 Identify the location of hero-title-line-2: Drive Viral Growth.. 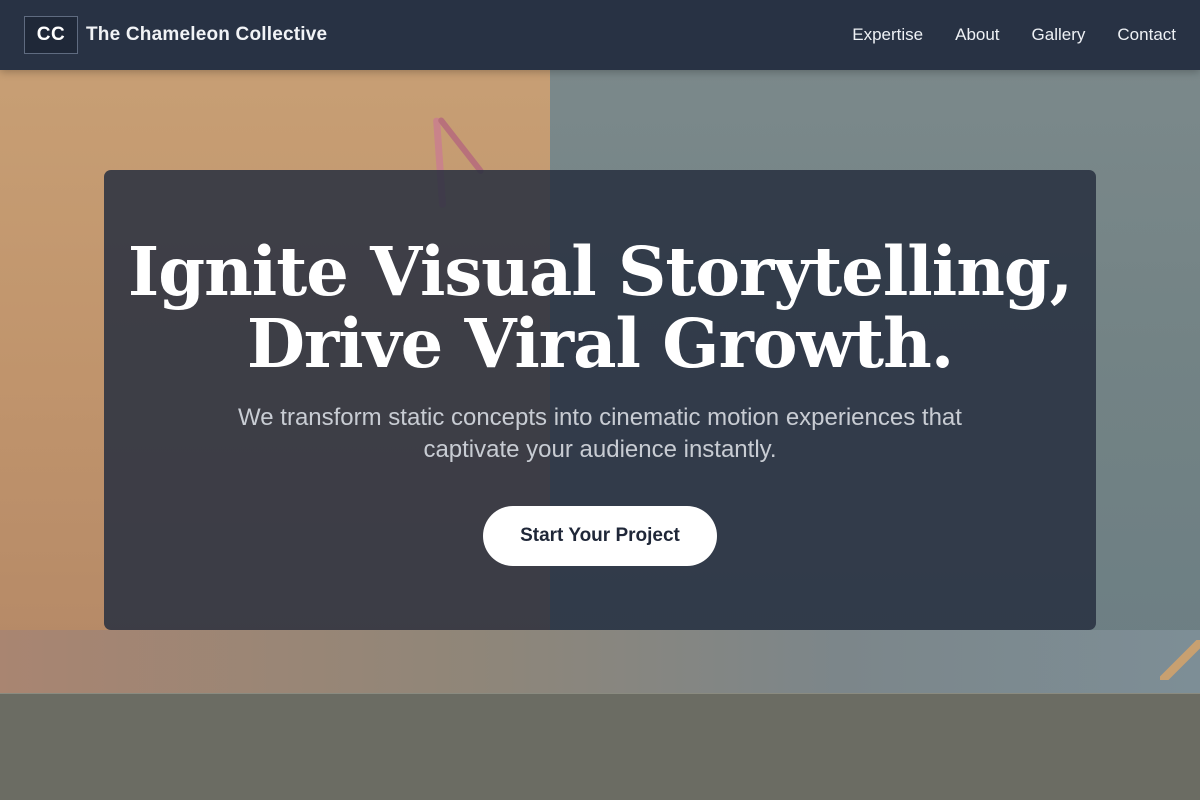
(600, 343).